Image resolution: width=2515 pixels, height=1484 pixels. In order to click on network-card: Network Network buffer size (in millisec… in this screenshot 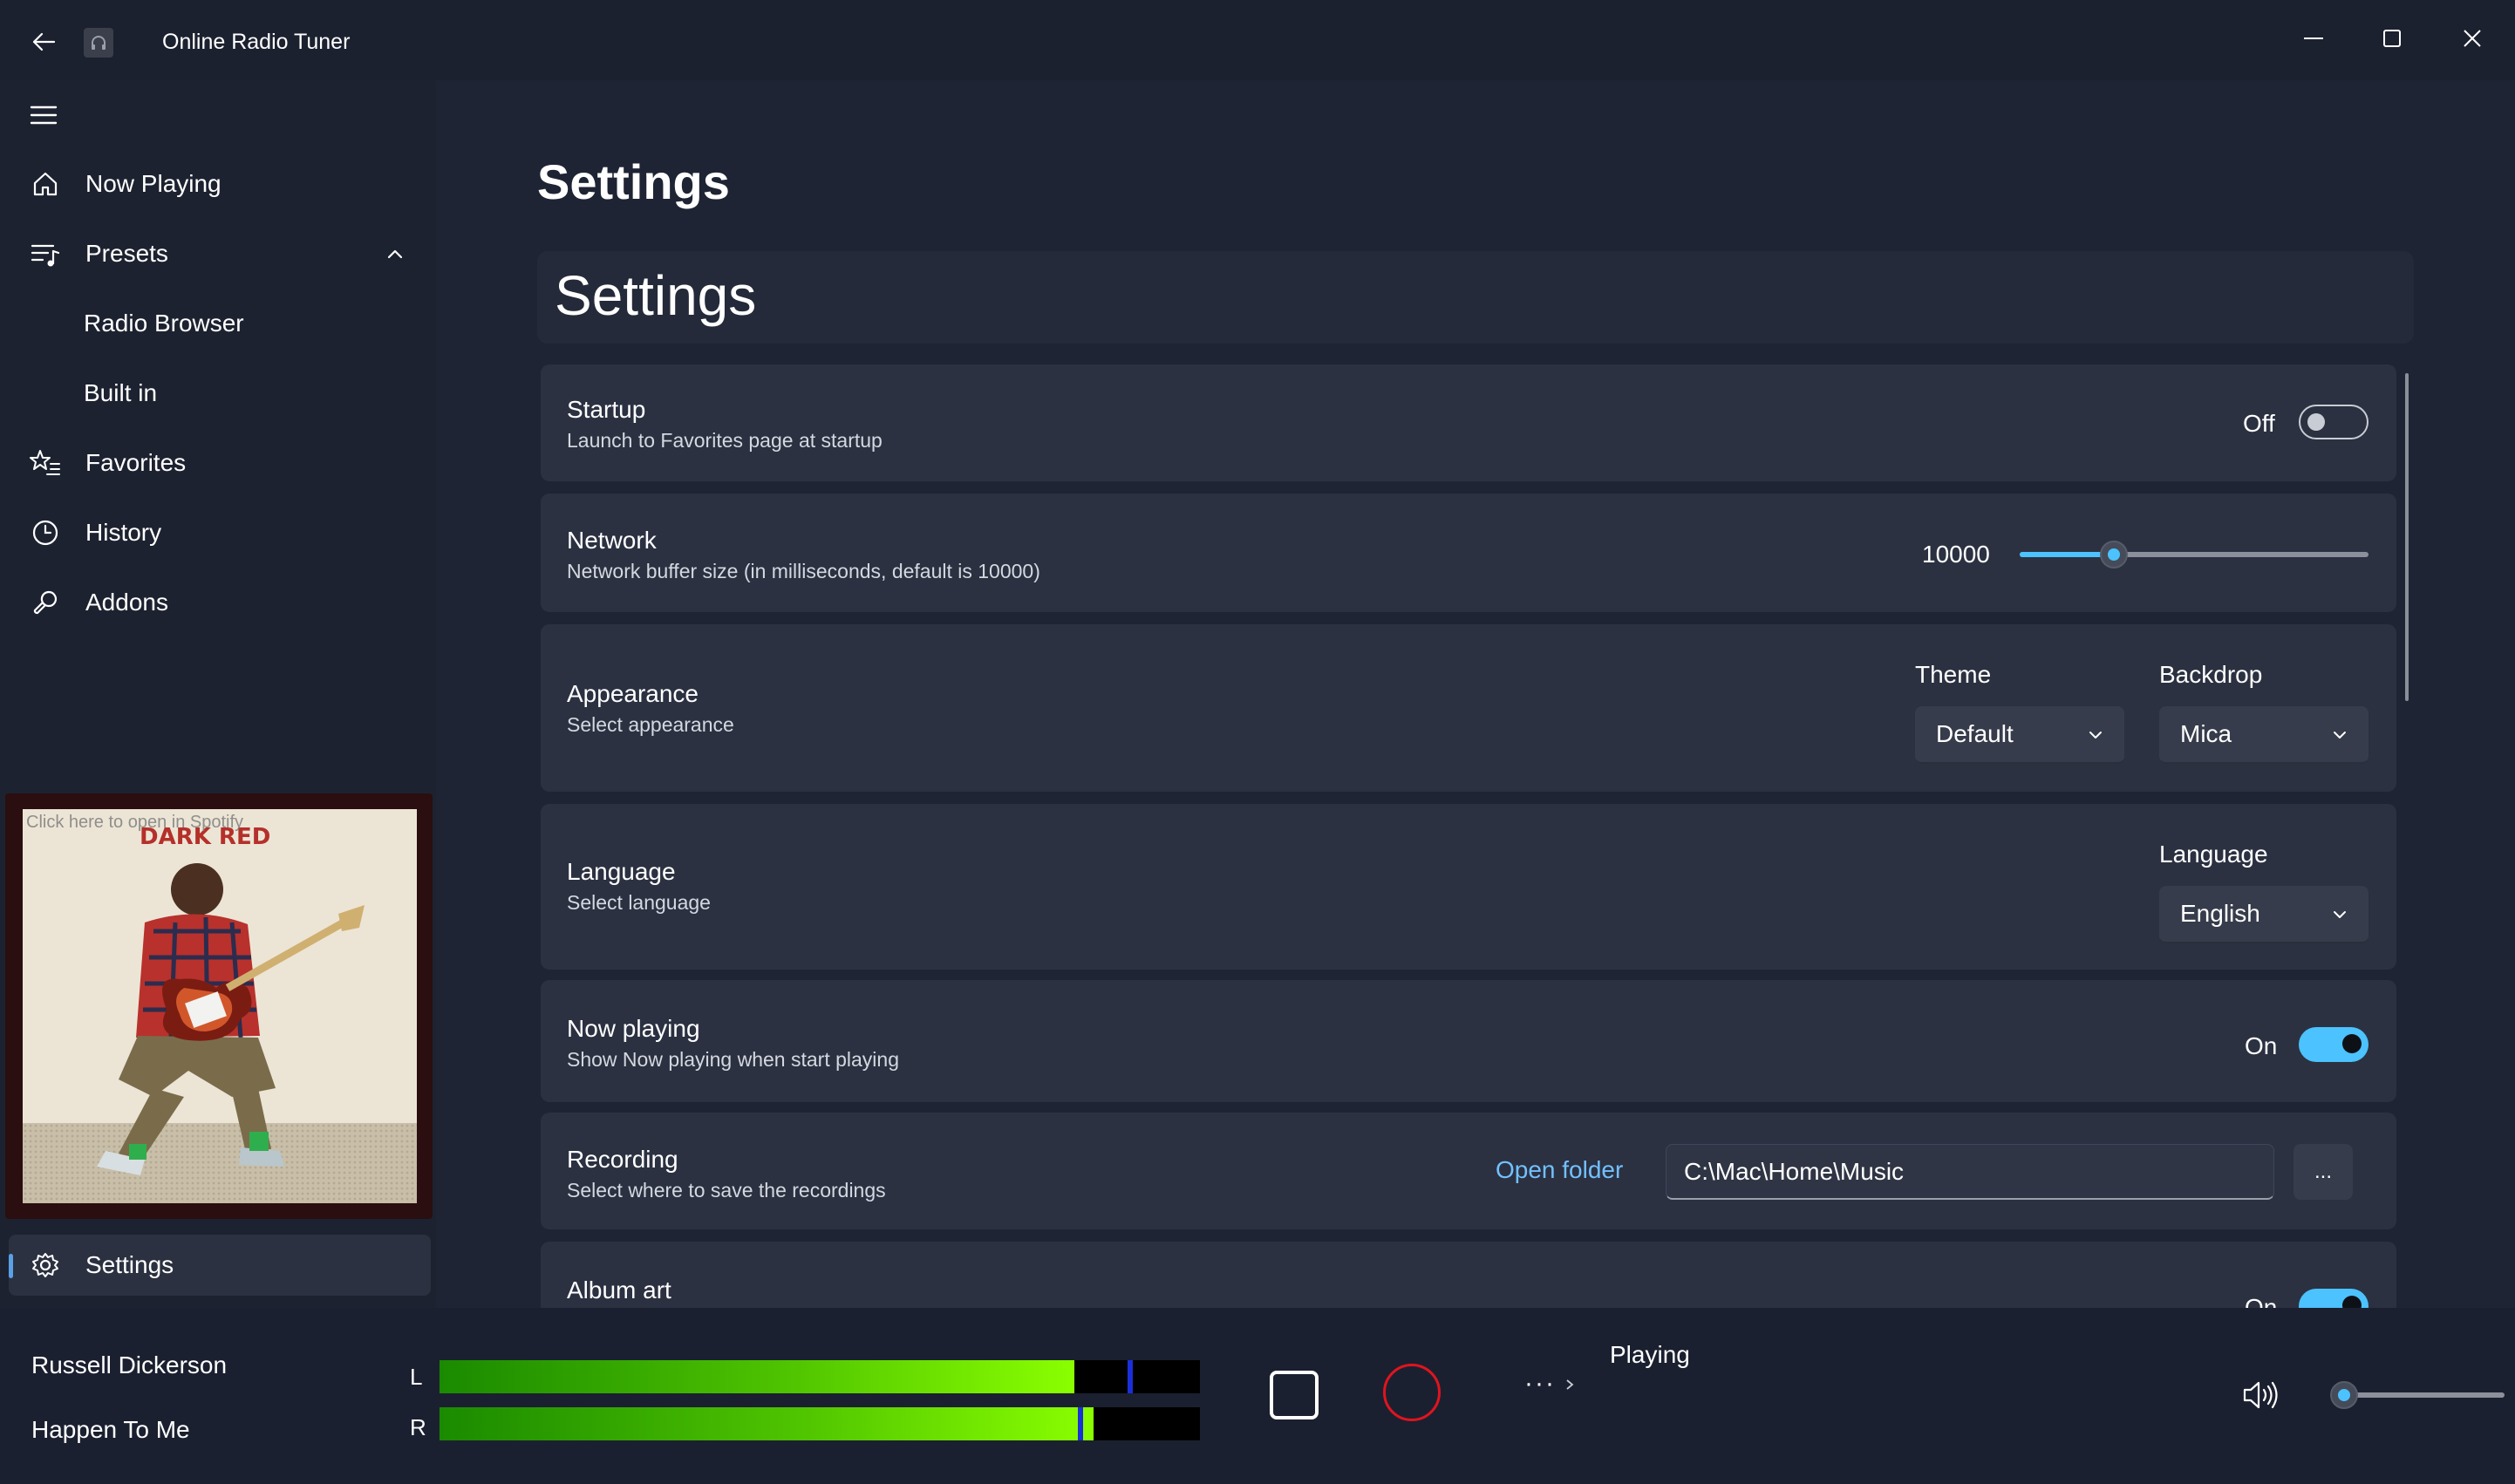, I will do `click(1468, 553)`.